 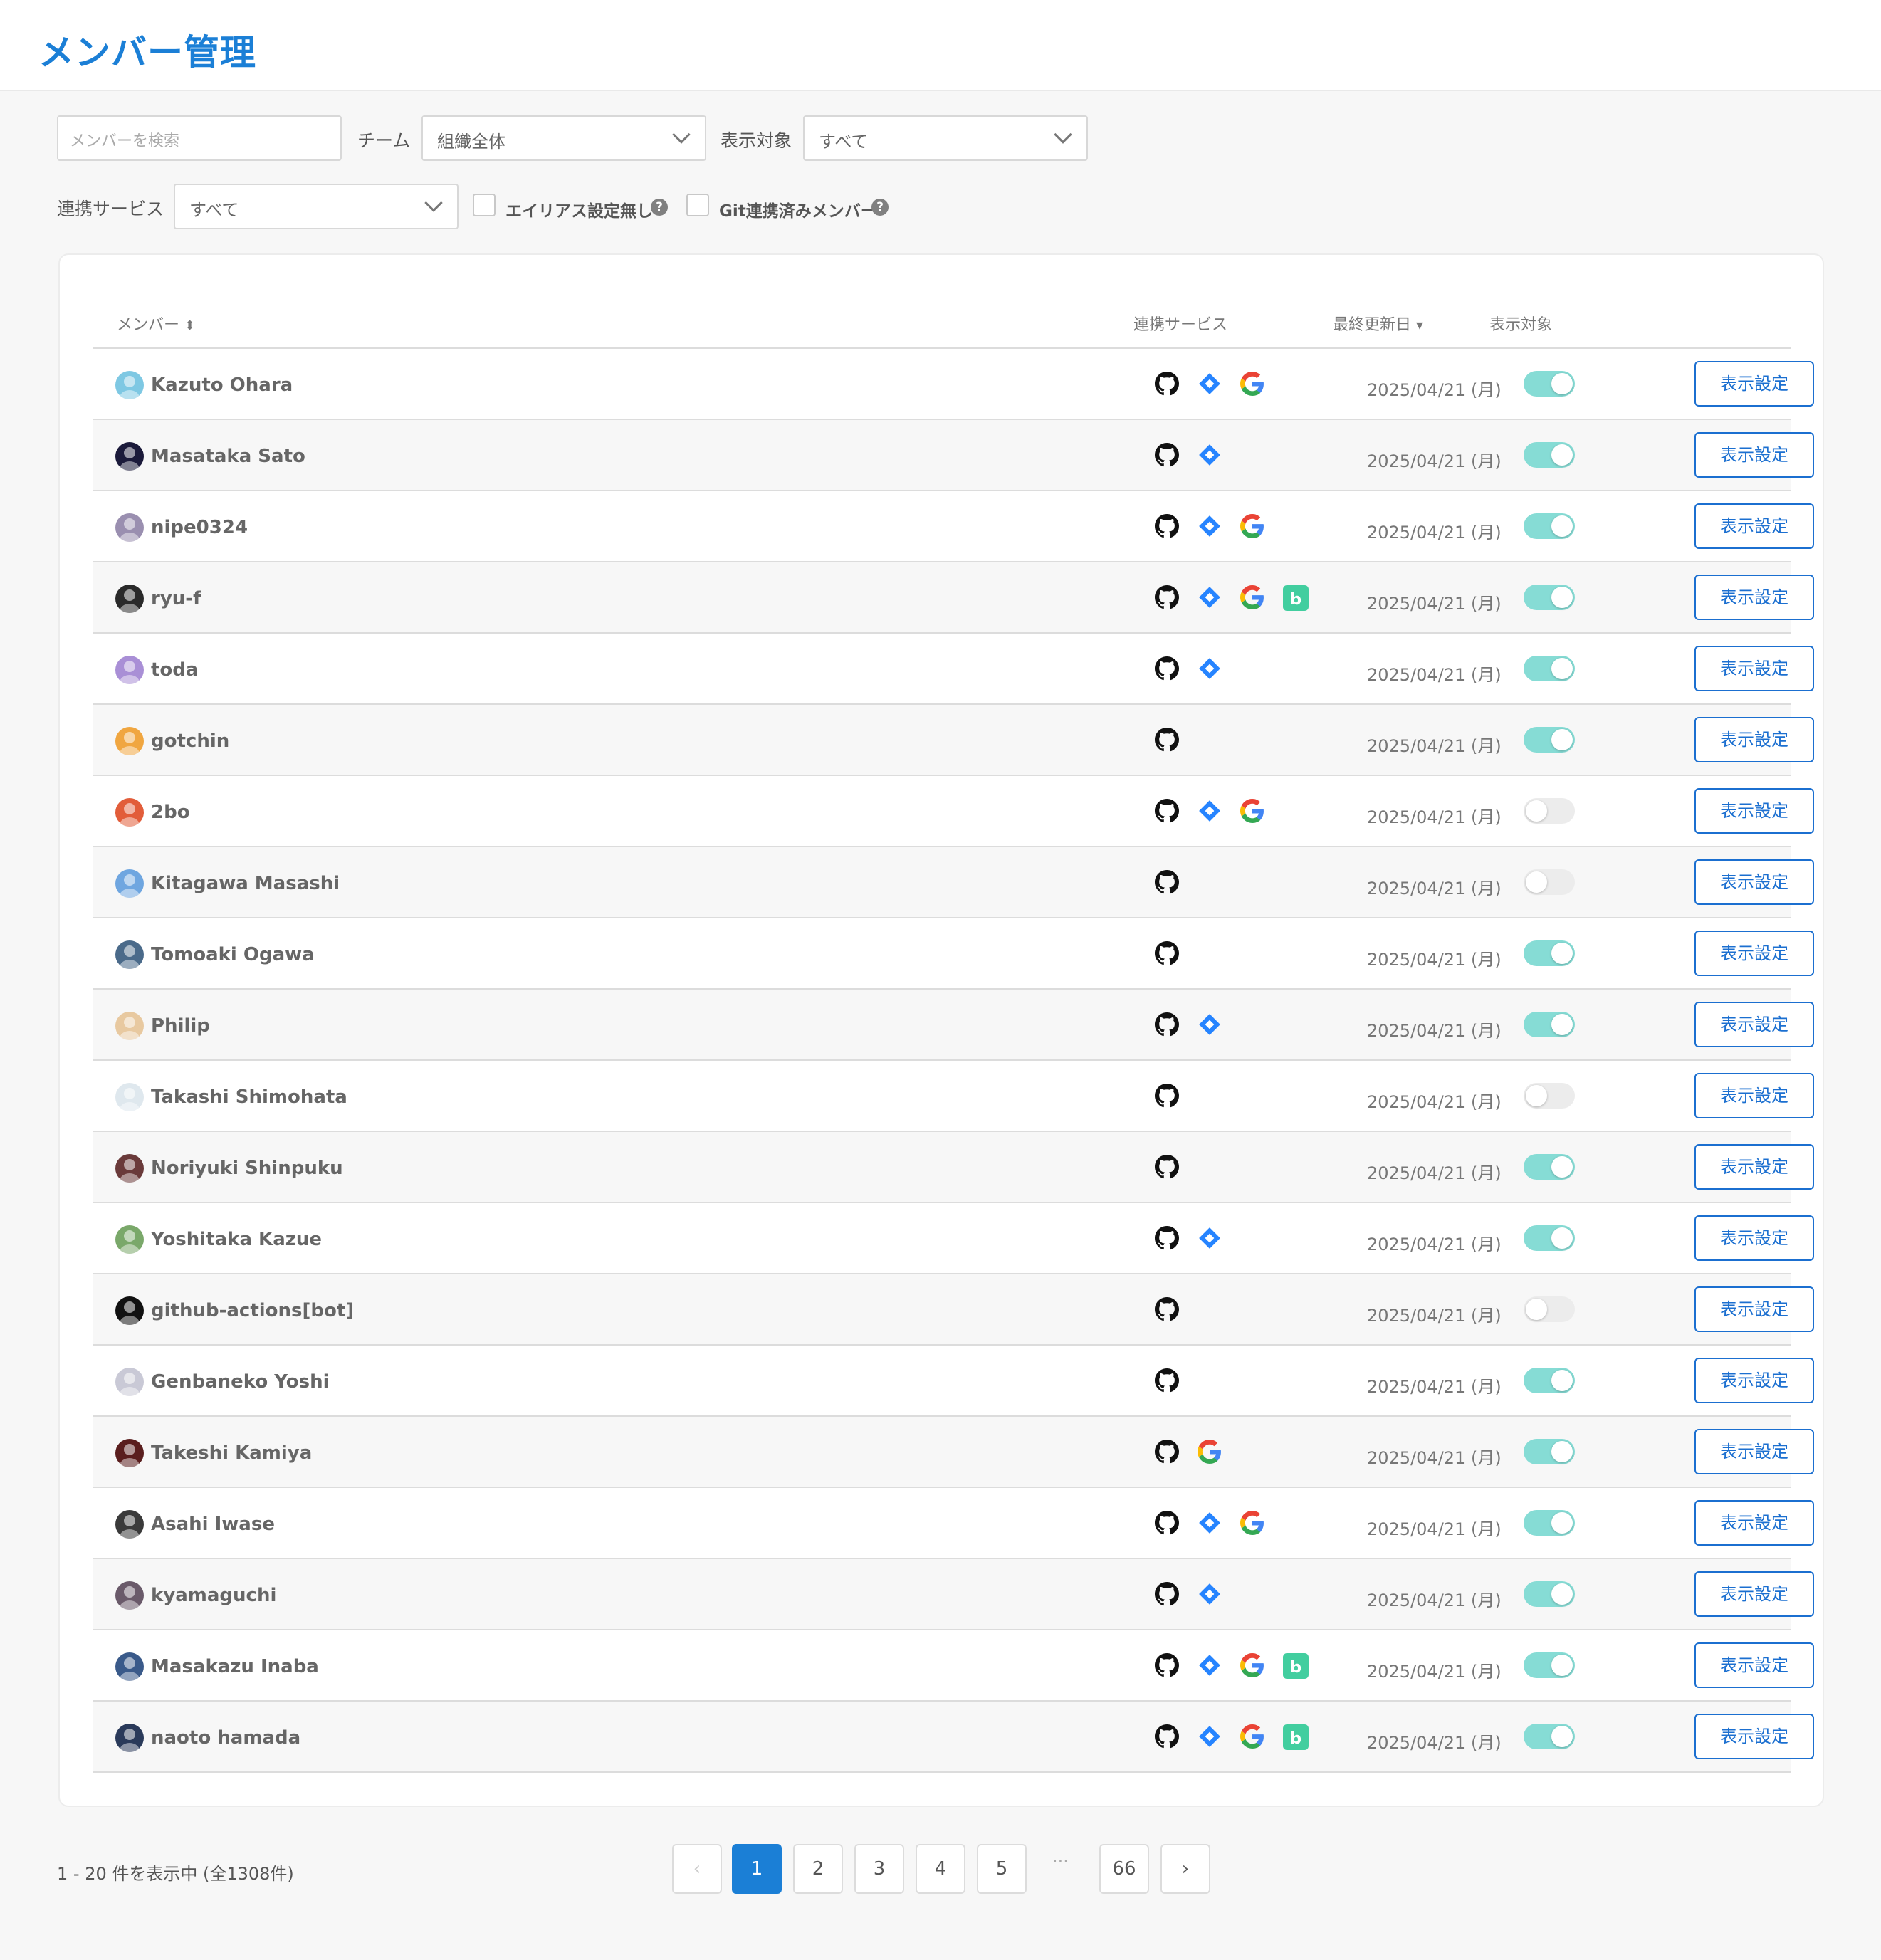 I want to click on team-select-value: 組織全体, so click(x=471, y=142).